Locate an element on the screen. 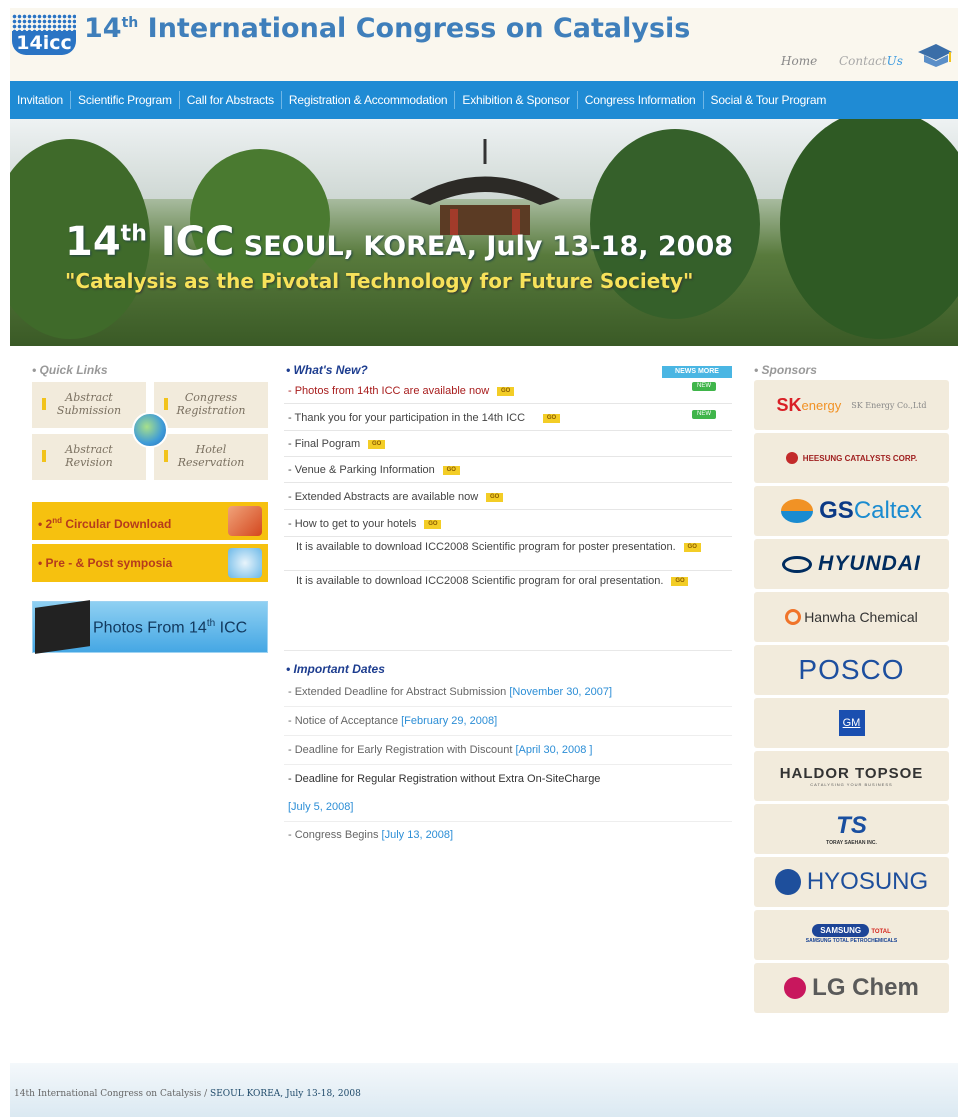 This screenshot has width=958, height=1117. sponsor-heesung: HEESUNG CATALYSTS CORP. is located at coordinates (851, 458).